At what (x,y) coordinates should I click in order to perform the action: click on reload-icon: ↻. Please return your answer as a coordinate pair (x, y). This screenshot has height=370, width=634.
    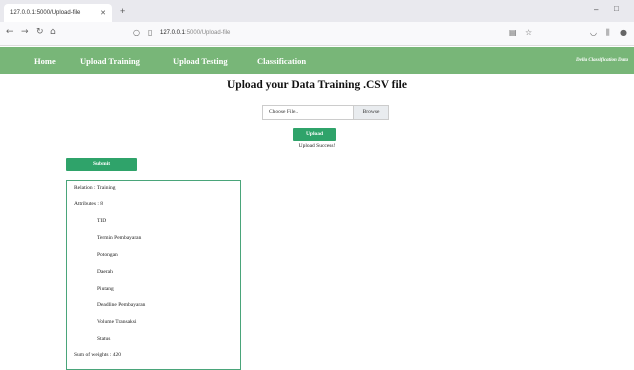
    Looking at the image, I should click on (40, 32).